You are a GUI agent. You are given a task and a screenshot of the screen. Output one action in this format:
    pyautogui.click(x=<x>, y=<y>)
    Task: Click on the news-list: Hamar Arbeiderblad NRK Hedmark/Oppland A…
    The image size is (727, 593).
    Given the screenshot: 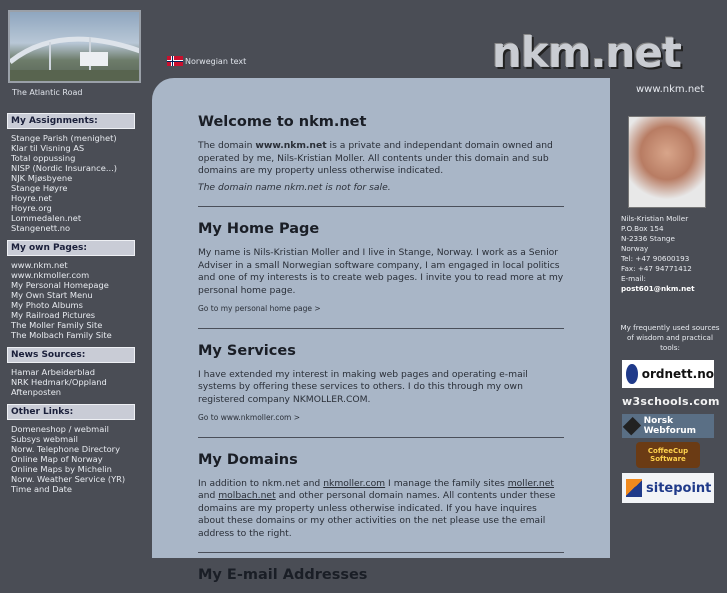 What is the action you would take?
    pyautogui.click(x=75, y=382)
    